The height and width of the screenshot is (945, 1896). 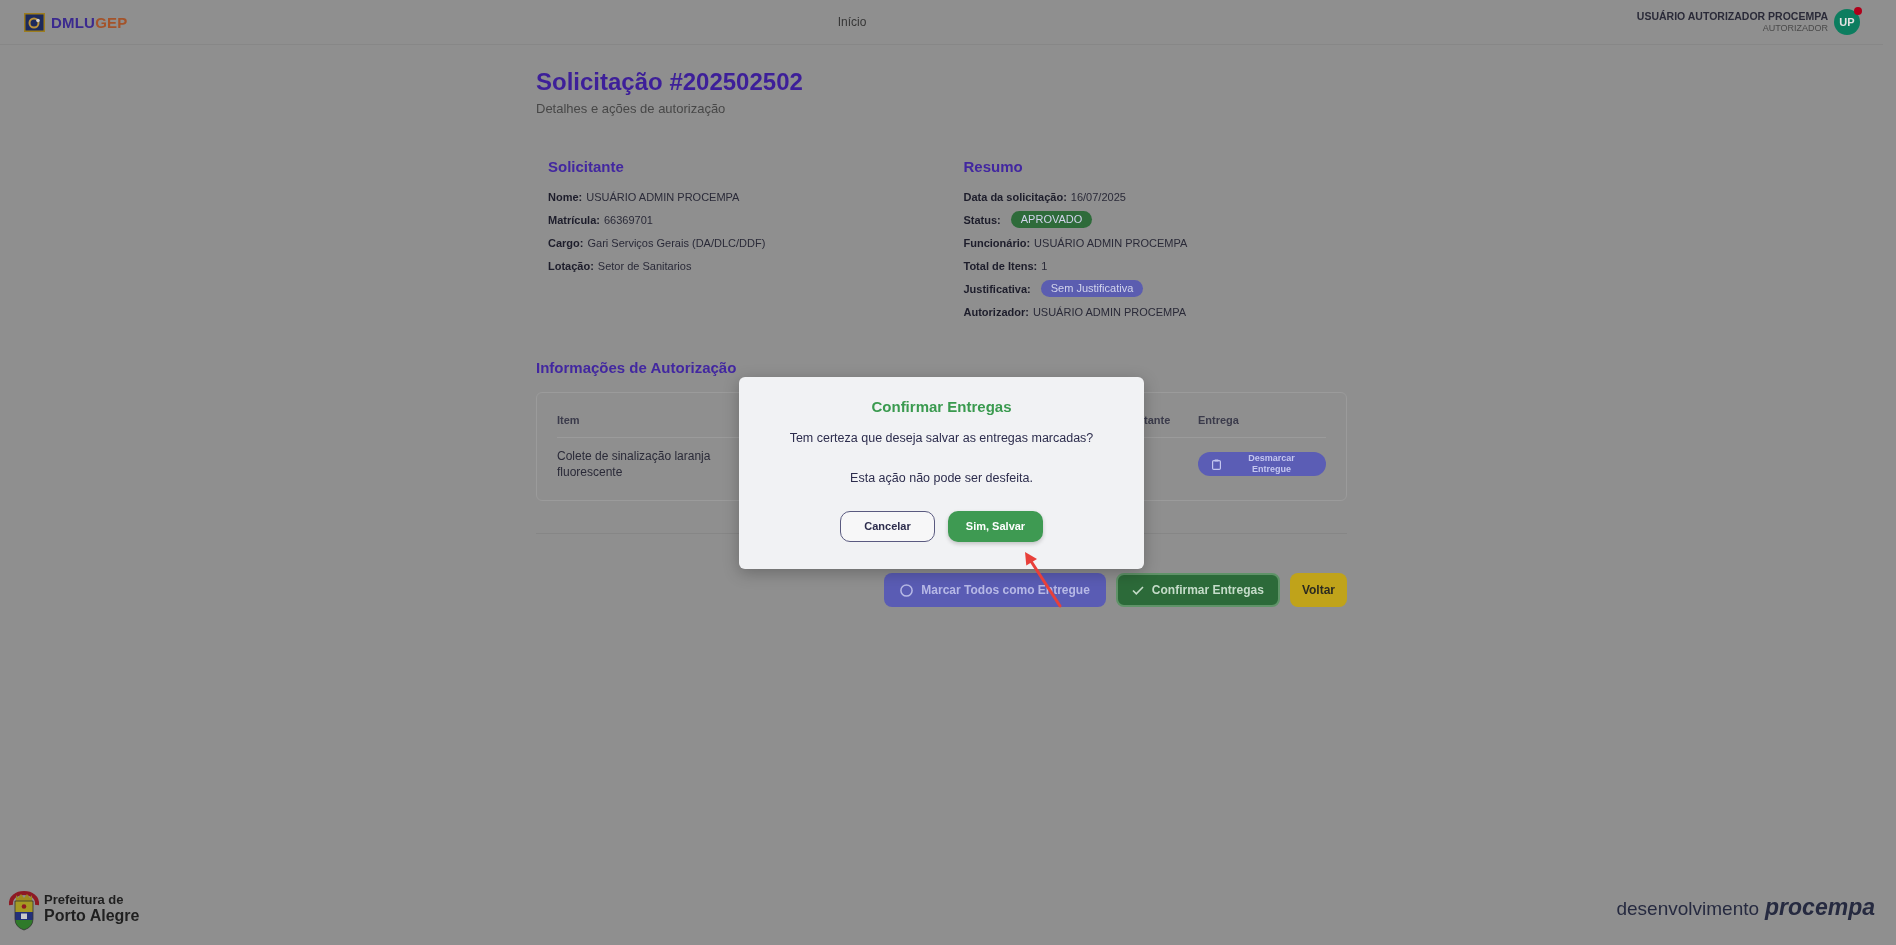 I want to click on field-label: Autorizador:, so click(x=996, y=311).